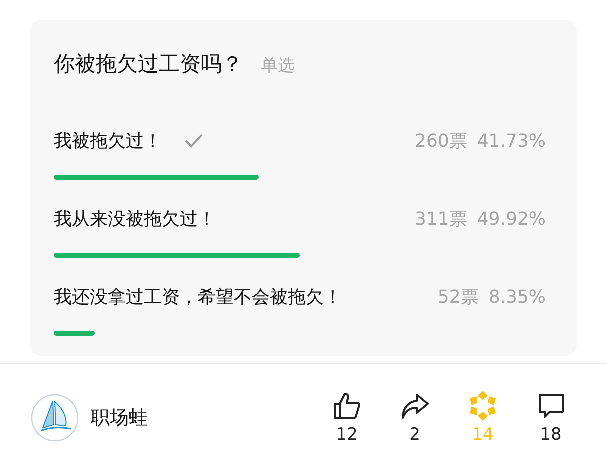 The width and height of the screenshot is (607, 458). I want to click on poll-question: 你被拖欠过工资吗？, so click(148, 64).